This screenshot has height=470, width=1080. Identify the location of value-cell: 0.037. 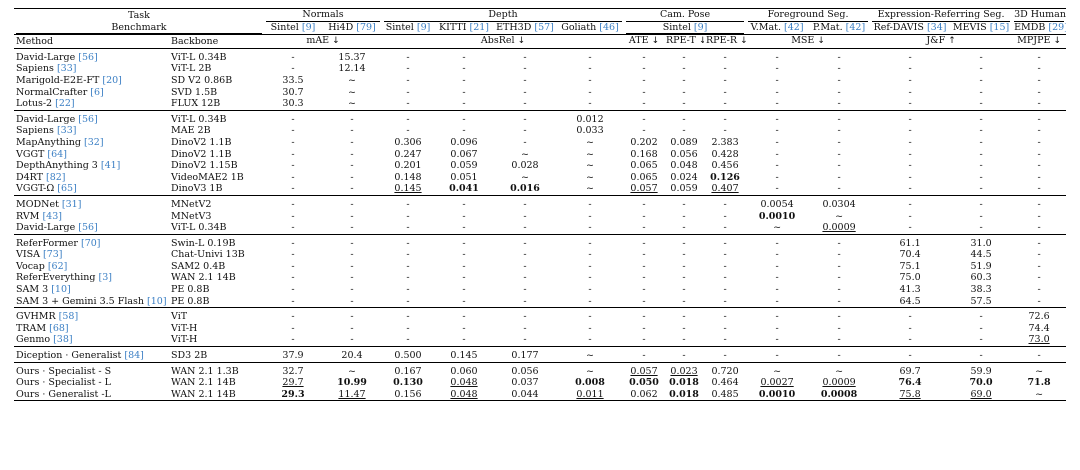
(525, 383).